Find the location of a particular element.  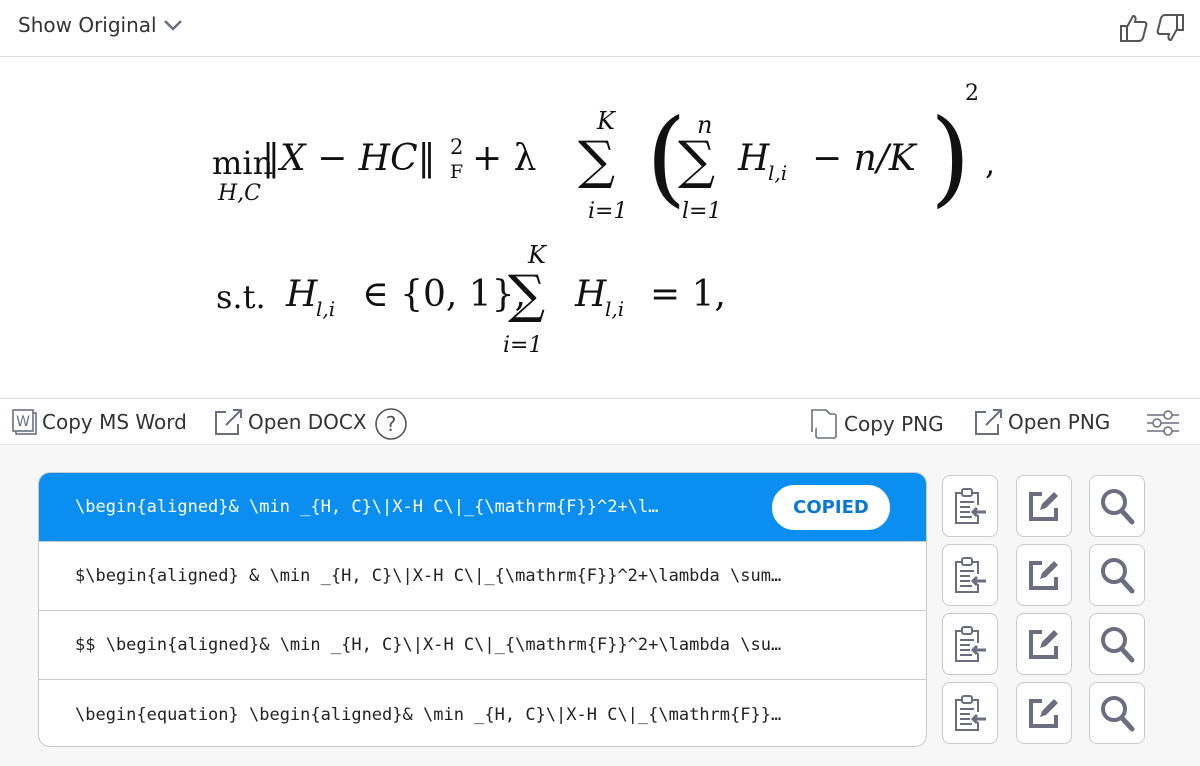

copy-png-button: Copy PNG is located at coordinates (877, 424).